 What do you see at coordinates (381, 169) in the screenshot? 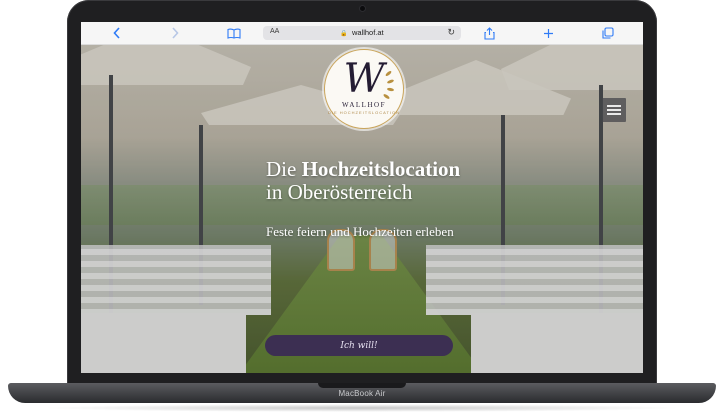
I see `hero-title-bold: Hochzeitslocation` at bounding box center [381, 169].